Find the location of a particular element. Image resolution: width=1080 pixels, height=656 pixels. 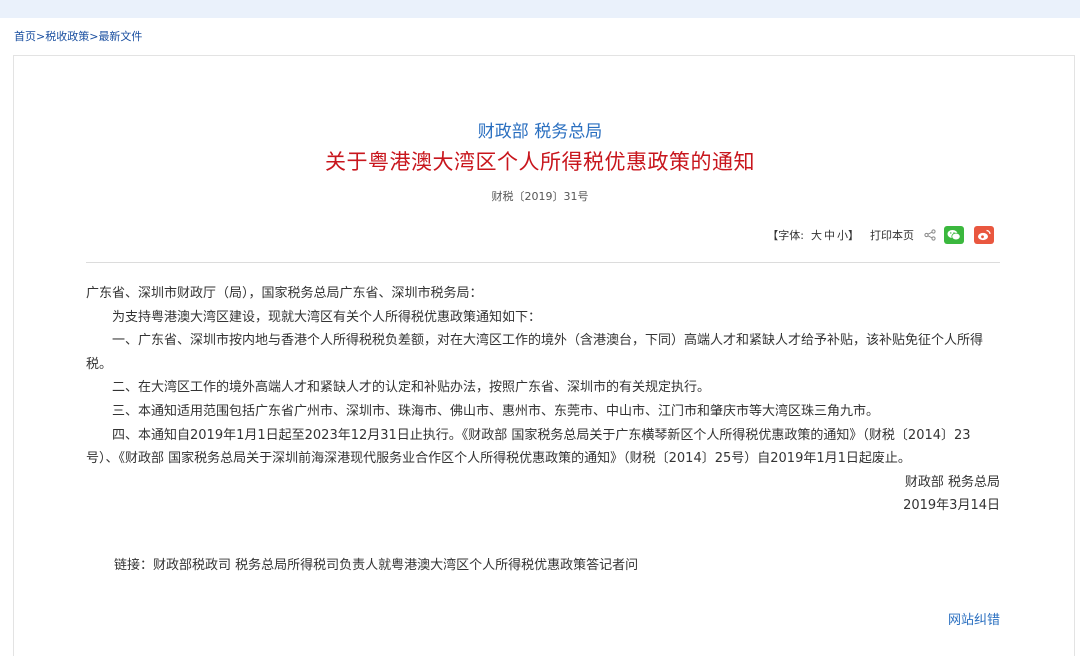

share-icon is located at coordinates (930, 235).